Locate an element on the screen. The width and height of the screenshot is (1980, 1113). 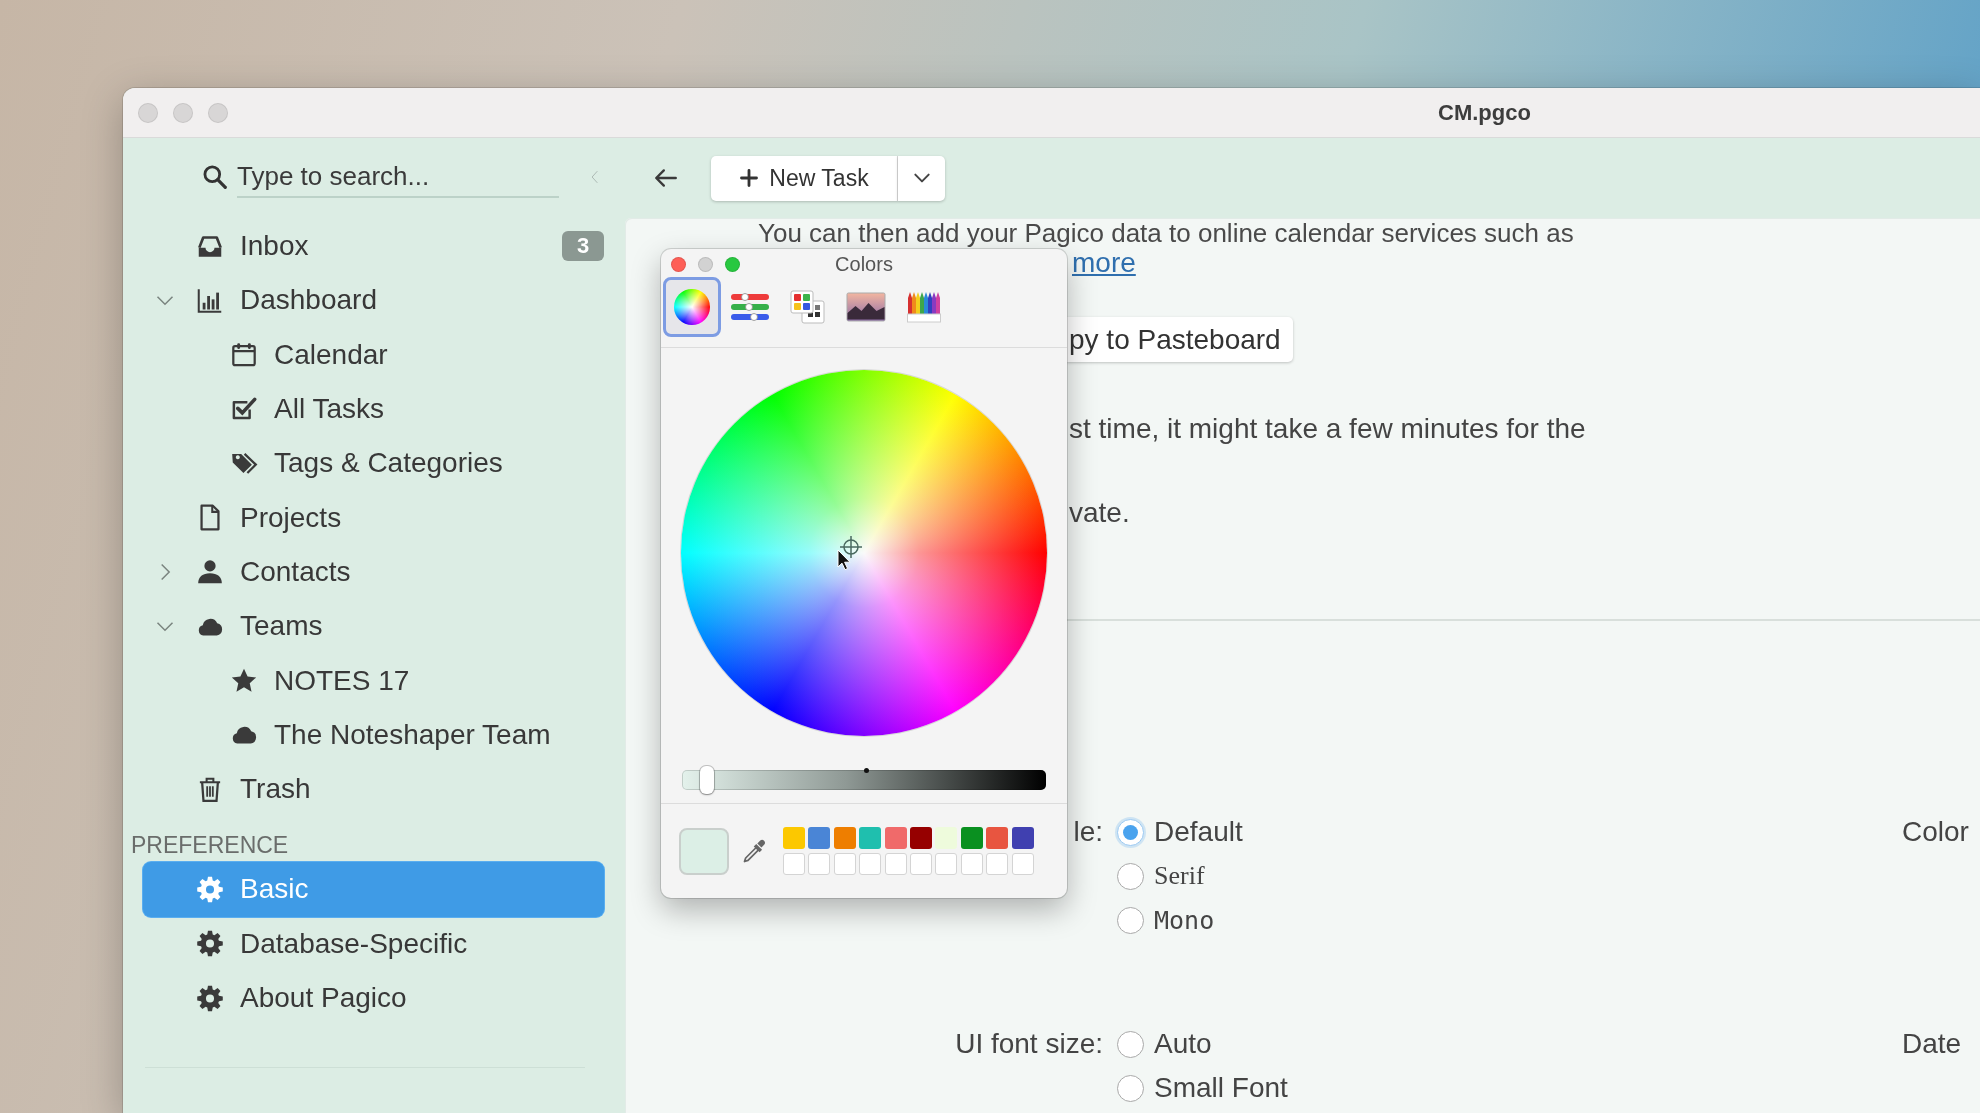
dropdown-button is located at coordinates (921, 178).